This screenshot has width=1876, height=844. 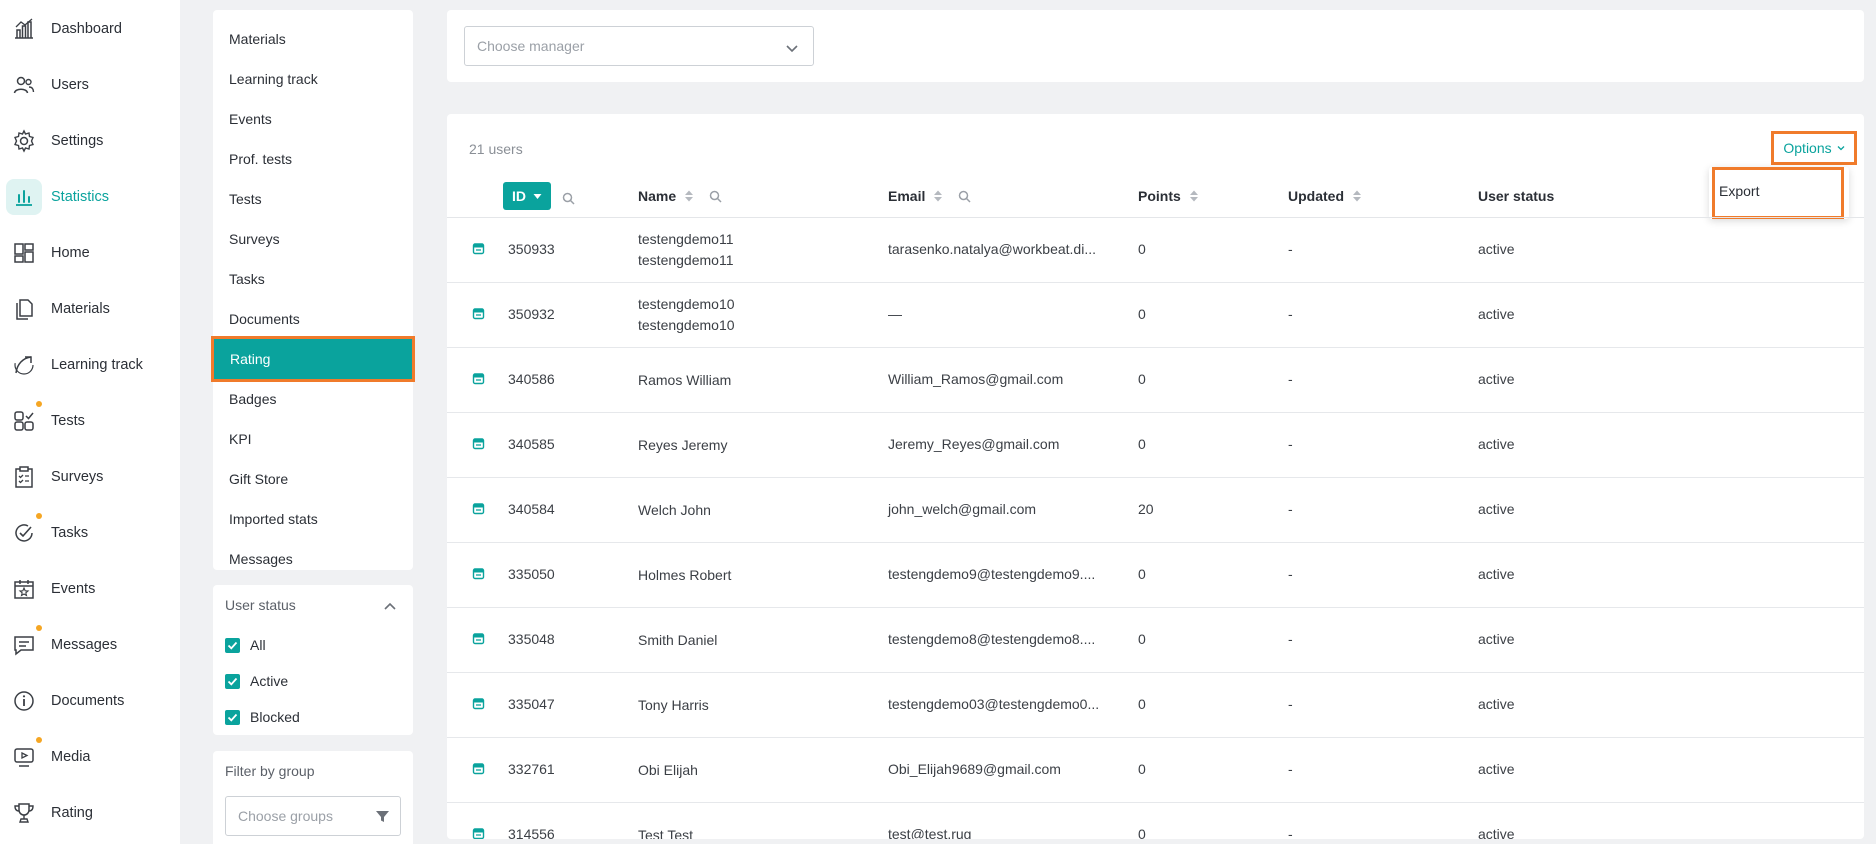 What do you see at coordinates (24, 757) in the screenshot?
I see `play-screen-icon` at bounding box center [24, 757].